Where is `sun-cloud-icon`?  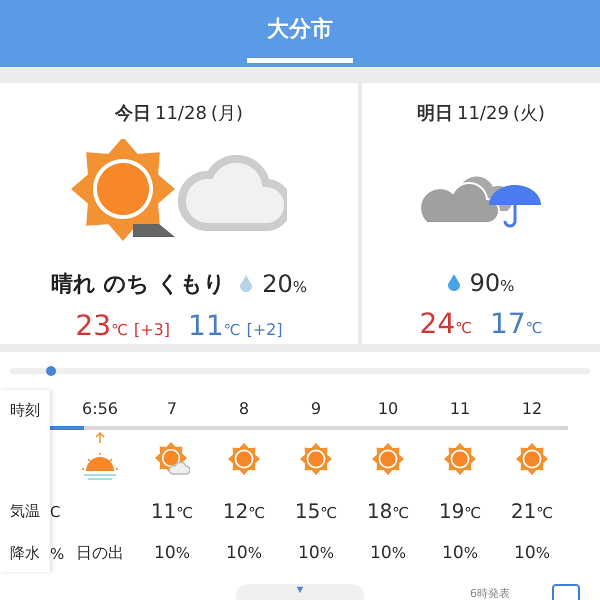
sun-cloud-icon is located at coordinates (172, 459).